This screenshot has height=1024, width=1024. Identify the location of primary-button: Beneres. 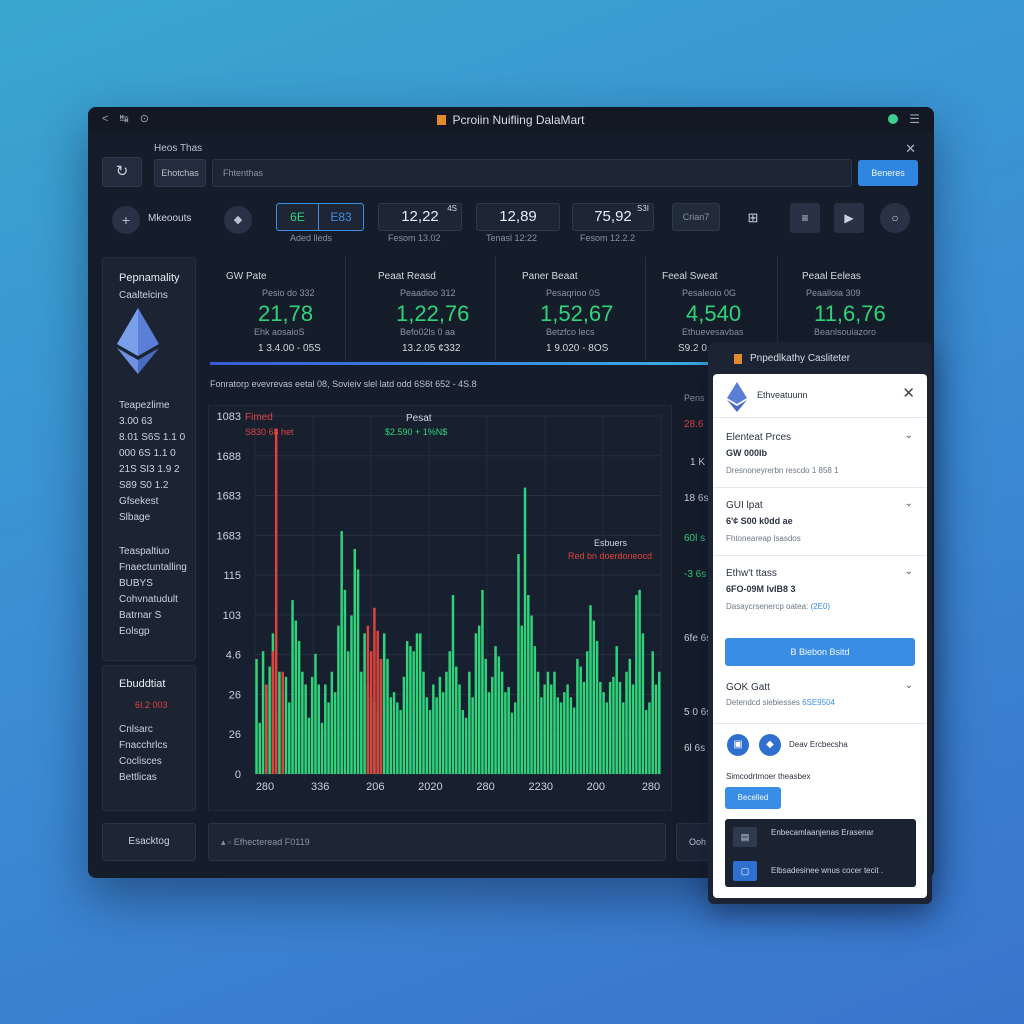
(888, 173).